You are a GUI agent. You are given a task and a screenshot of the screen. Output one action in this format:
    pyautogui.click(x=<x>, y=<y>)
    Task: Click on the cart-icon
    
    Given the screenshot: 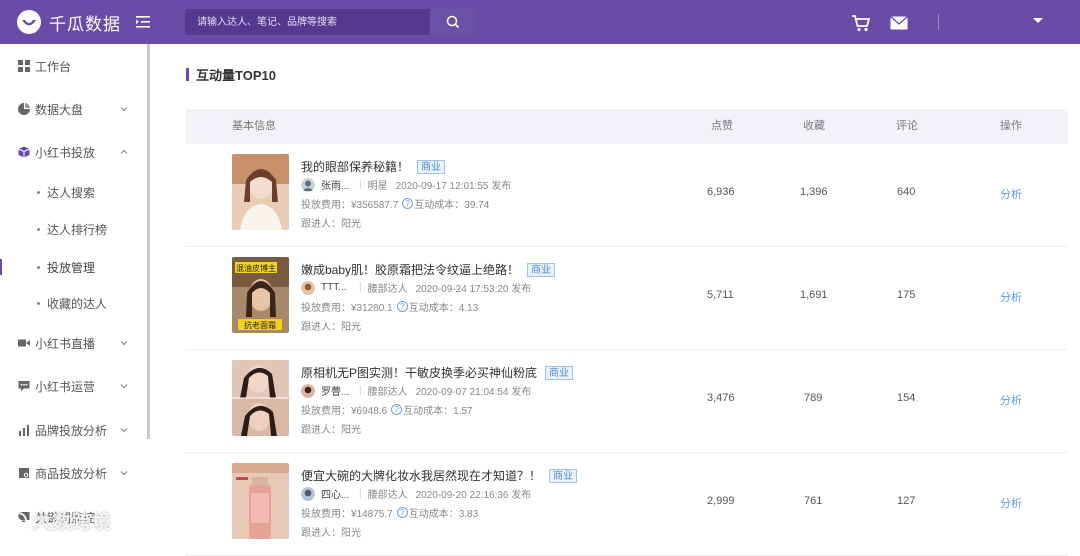 What is the action you would take?
    pyautogui.click(x=861, y=23)
    